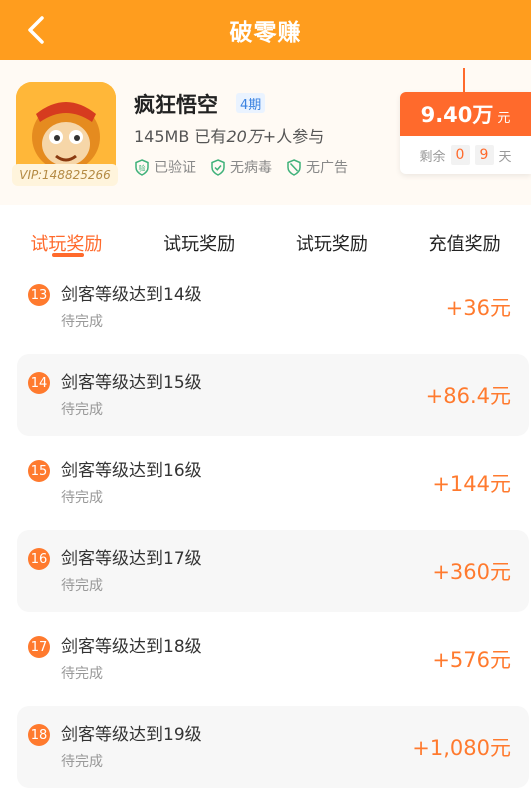 Image resolution: width=531 pixels, height=800 pixels. Describe the element at coordinates (265, 33) in the screenshot. I see `page-title: 破零赚` at that location.